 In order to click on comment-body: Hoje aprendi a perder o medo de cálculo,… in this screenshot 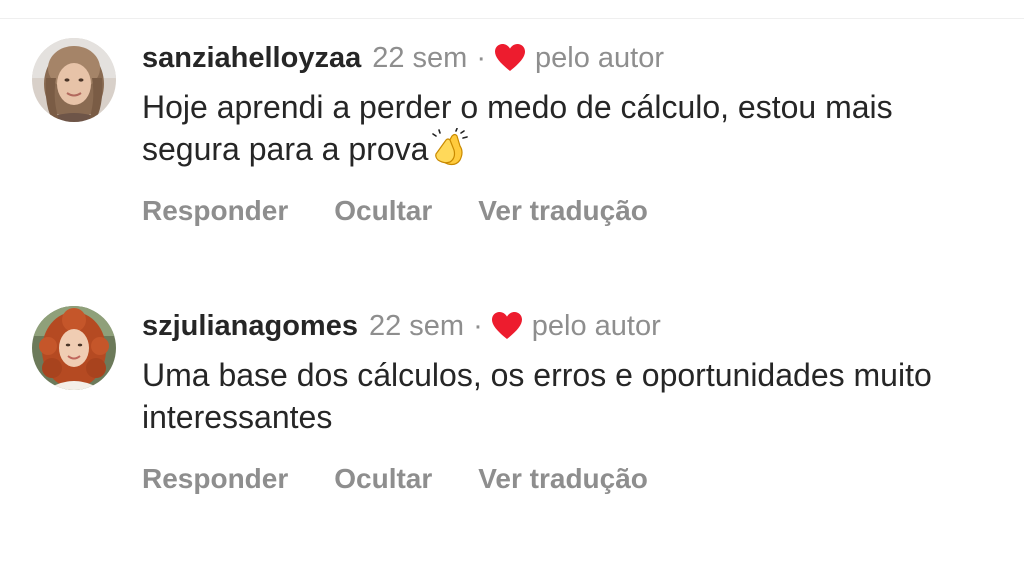, I will do `click(517, 128)`.